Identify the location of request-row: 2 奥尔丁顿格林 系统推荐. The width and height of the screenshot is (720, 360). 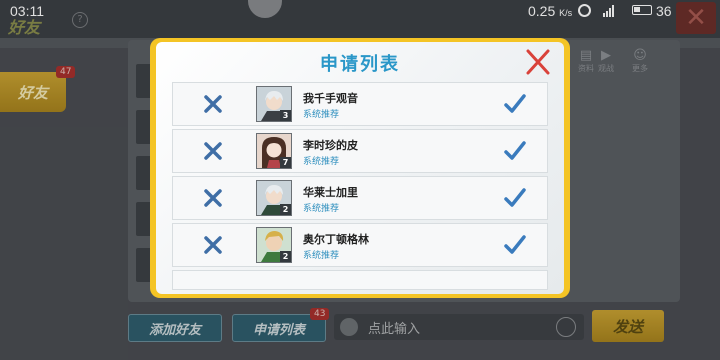
(360, 245).